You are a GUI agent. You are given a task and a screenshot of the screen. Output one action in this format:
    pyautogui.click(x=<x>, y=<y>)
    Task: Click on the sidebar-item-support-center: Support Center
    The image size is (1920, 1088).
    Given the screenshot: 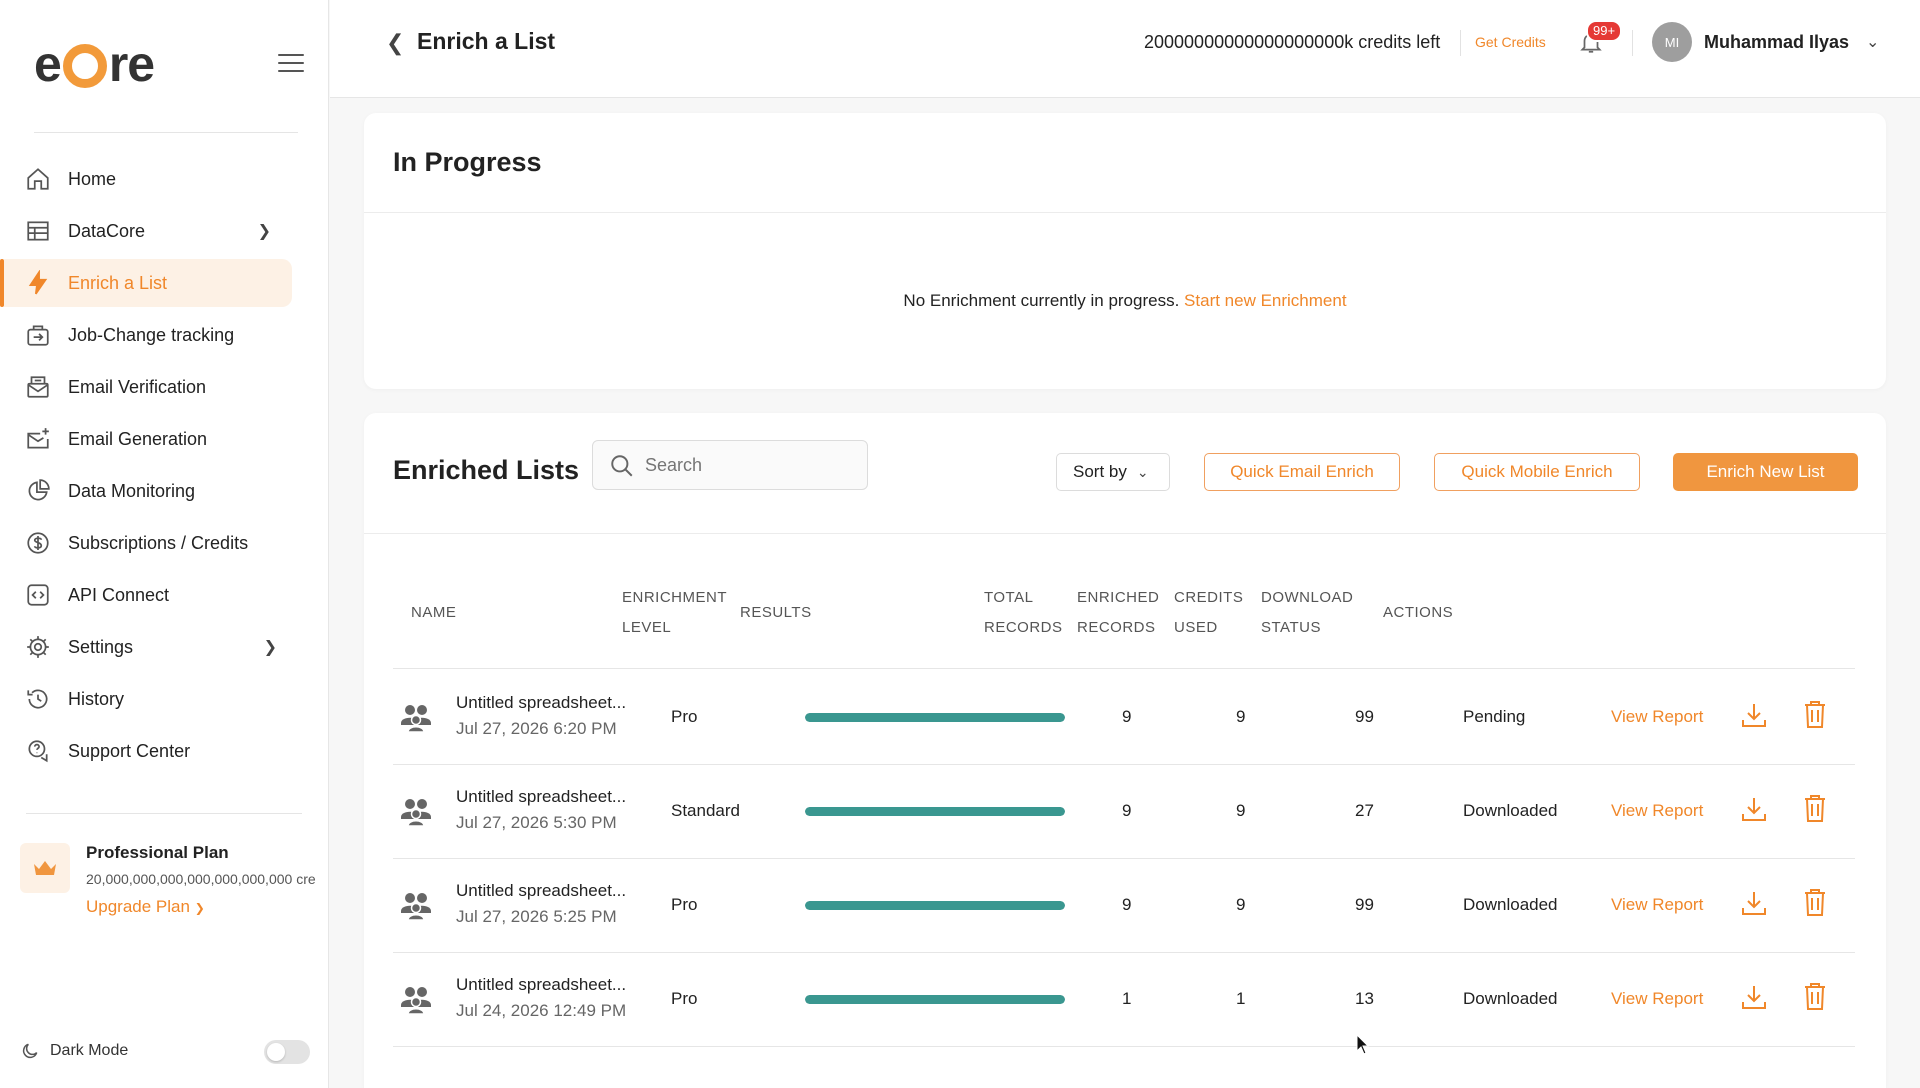 What is the action you would take?
    pyautogui.click(x=164, y=751)
    